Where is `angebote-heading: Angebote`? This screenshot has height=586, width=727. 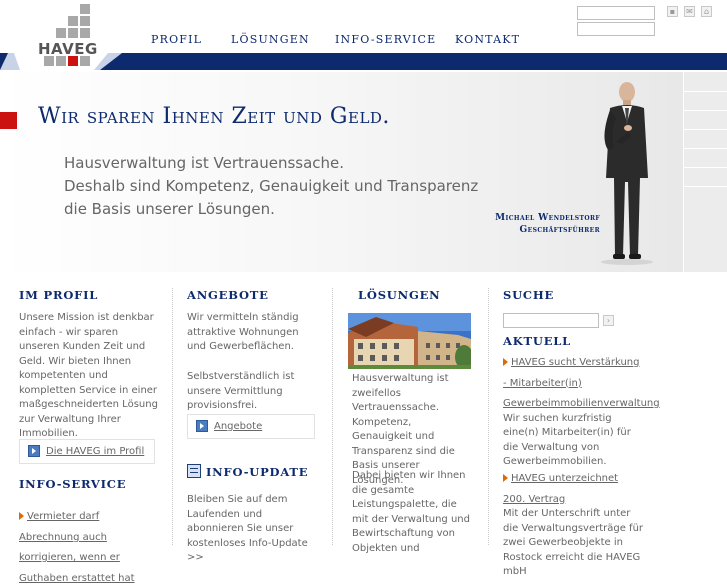 angebote-heading: Angebote is located at coordinates (228, 295).